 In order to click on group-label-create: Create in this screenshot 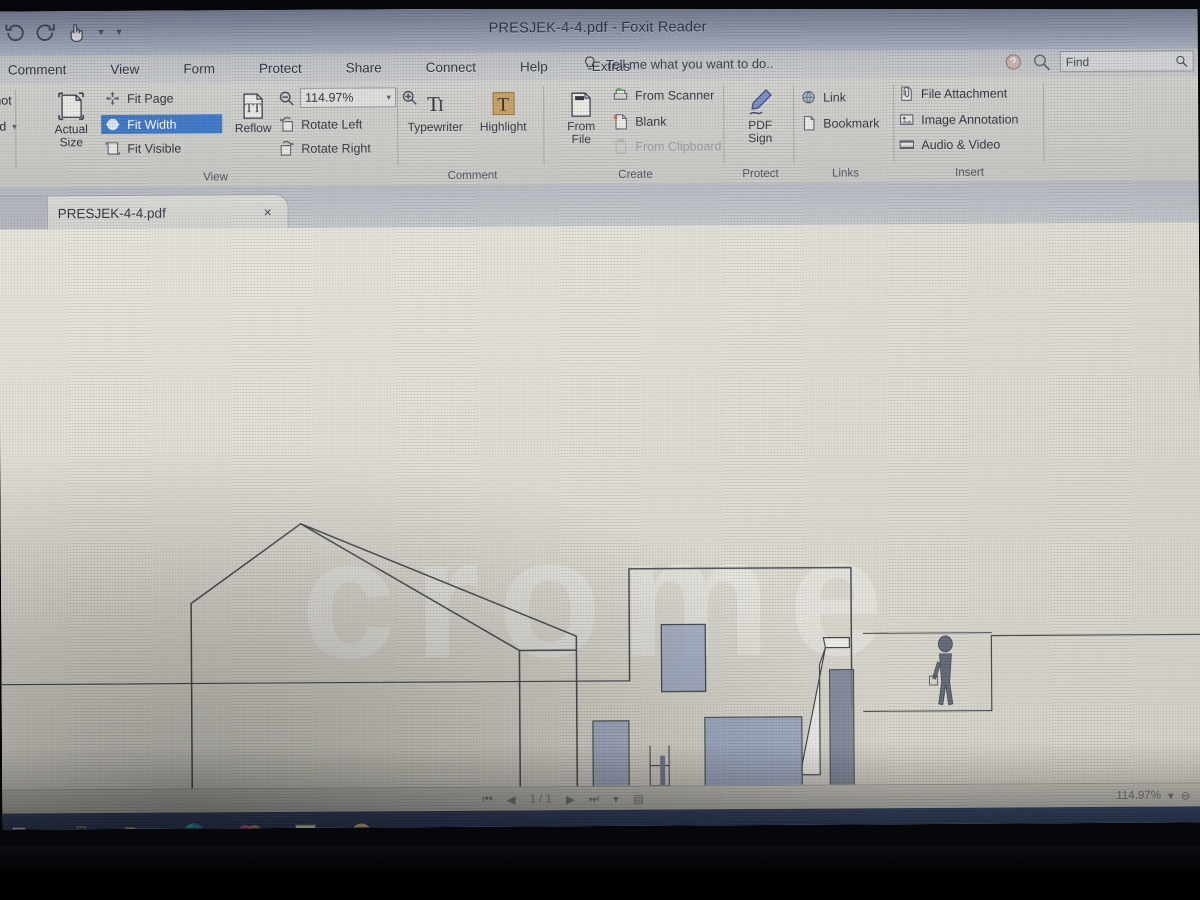, I will do `click(635, 174)`.